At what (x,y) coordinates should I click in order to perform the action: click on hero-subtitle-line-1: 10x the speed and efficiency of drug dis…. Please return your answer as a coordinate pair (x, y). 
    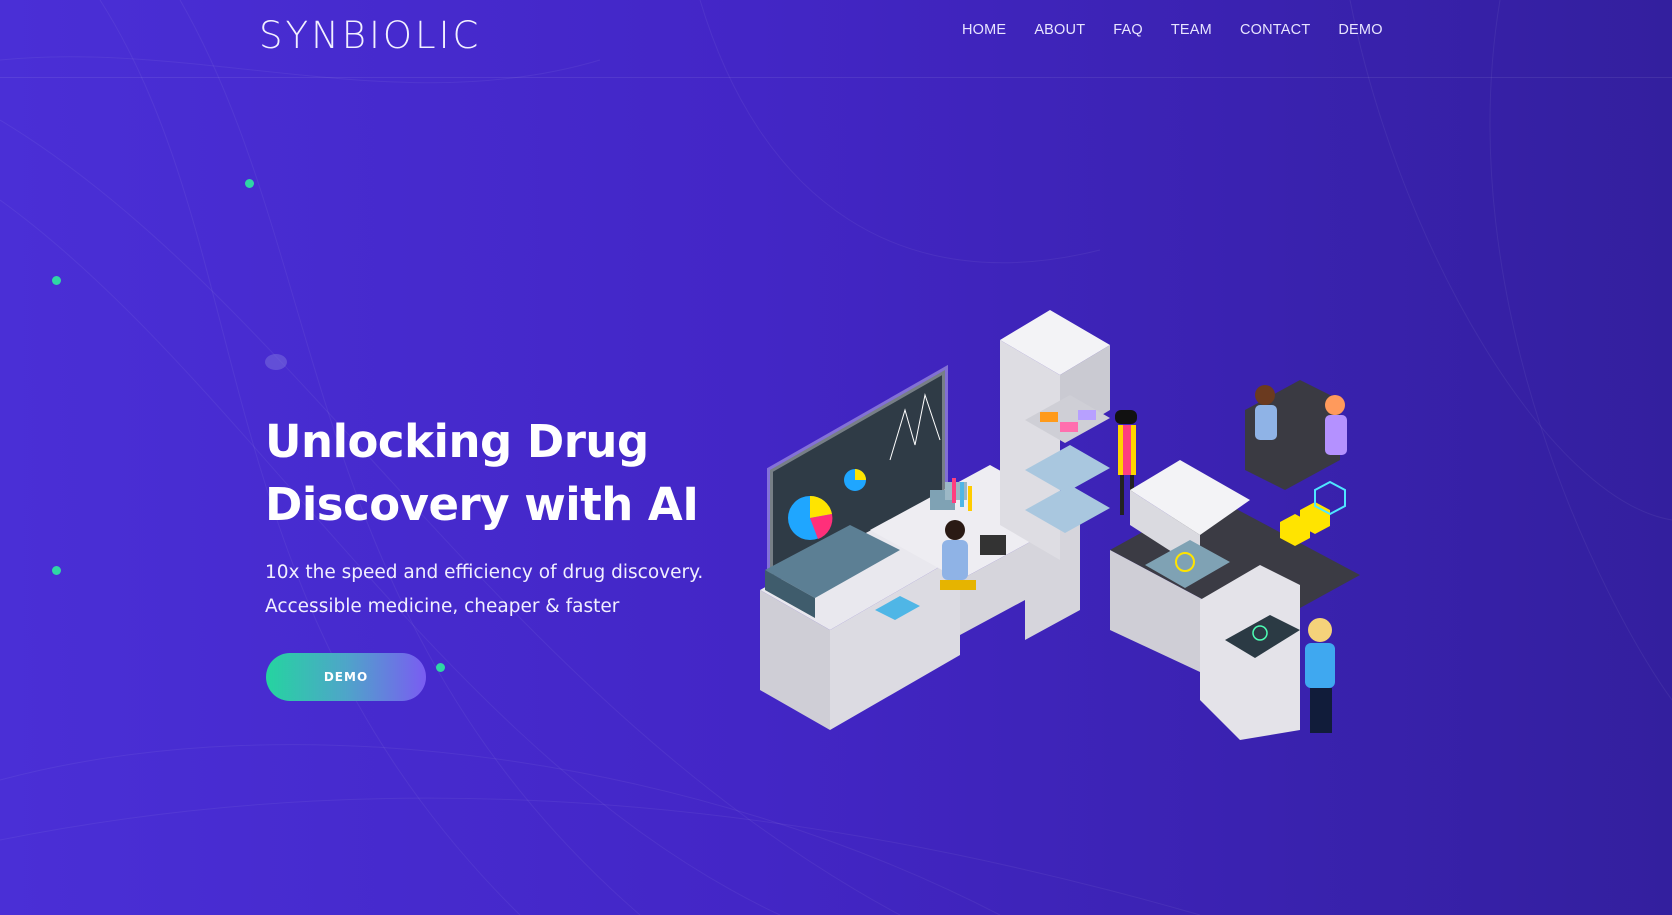
    Looking at the image, I should click on (484, 572).